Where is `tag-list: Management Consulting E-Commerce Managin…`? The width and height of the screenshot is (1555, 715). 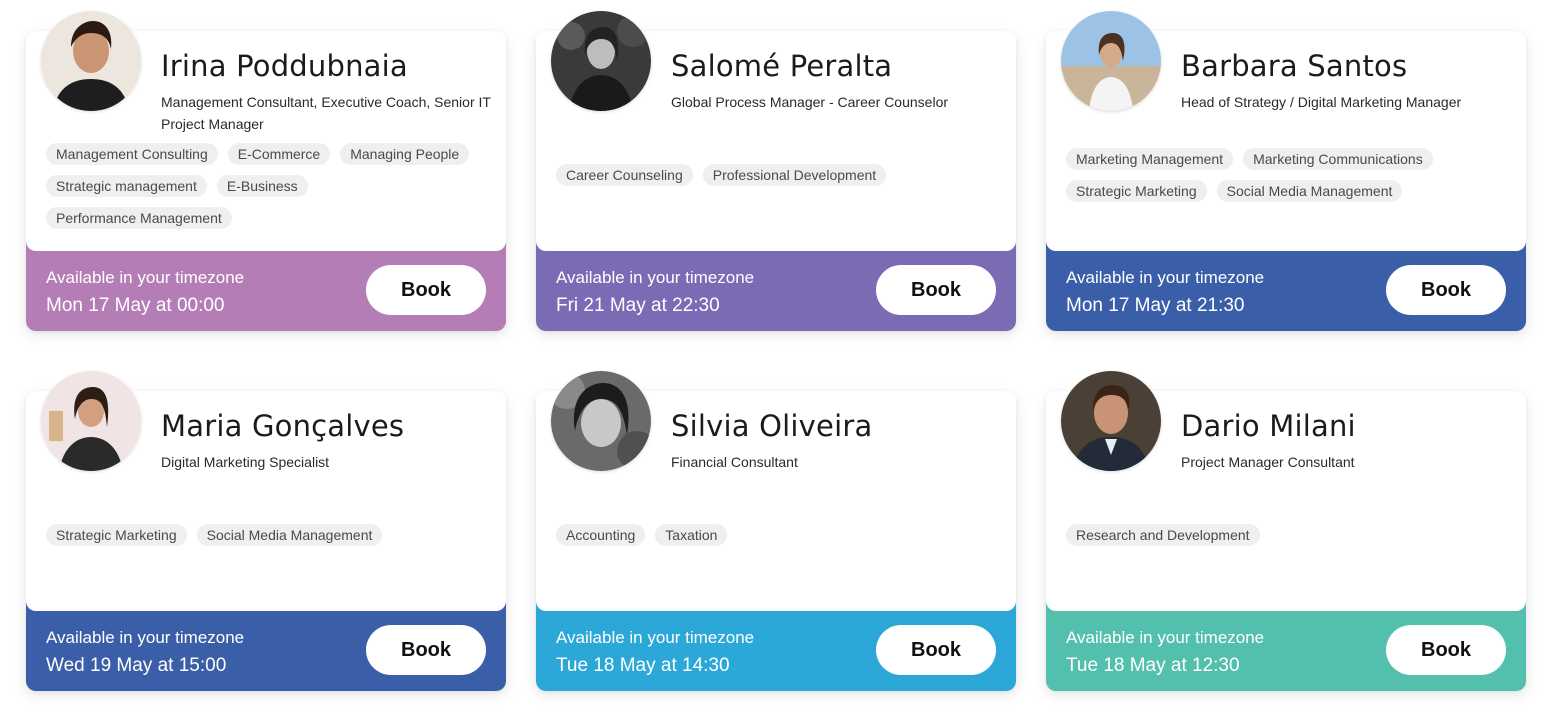
tag-list: Management Consulting E-Commerce Managin… is located at coordinates (266, 186).